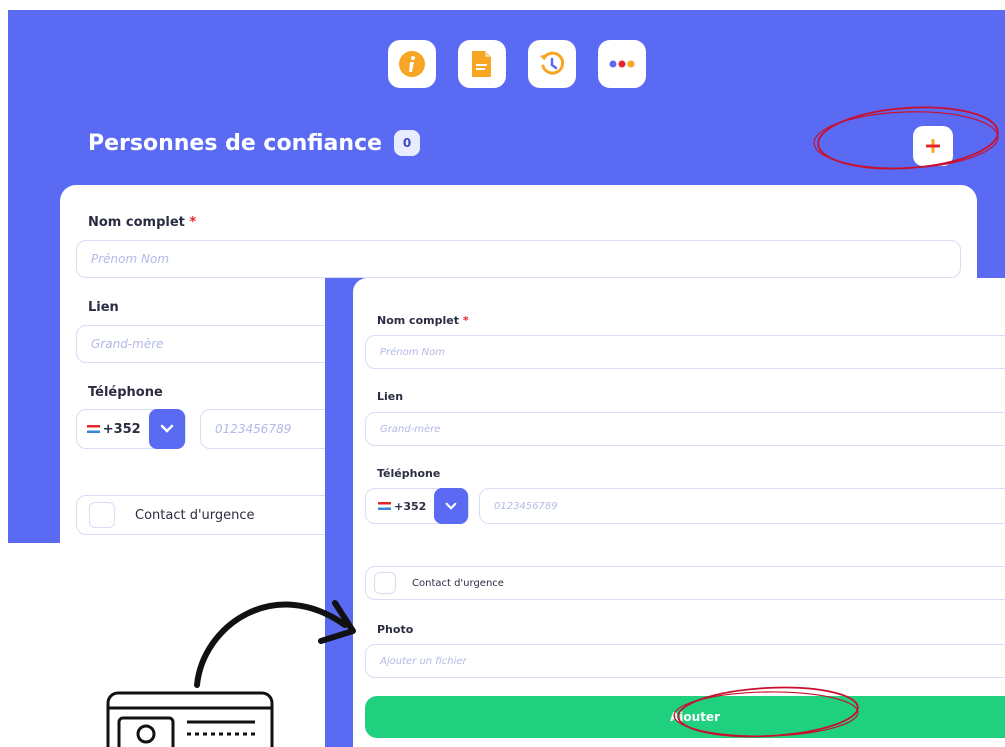 The height and width of the screenshot is (747, 1005). I want to click on section-title-text: Personnes de confiance, so click(235, 143).